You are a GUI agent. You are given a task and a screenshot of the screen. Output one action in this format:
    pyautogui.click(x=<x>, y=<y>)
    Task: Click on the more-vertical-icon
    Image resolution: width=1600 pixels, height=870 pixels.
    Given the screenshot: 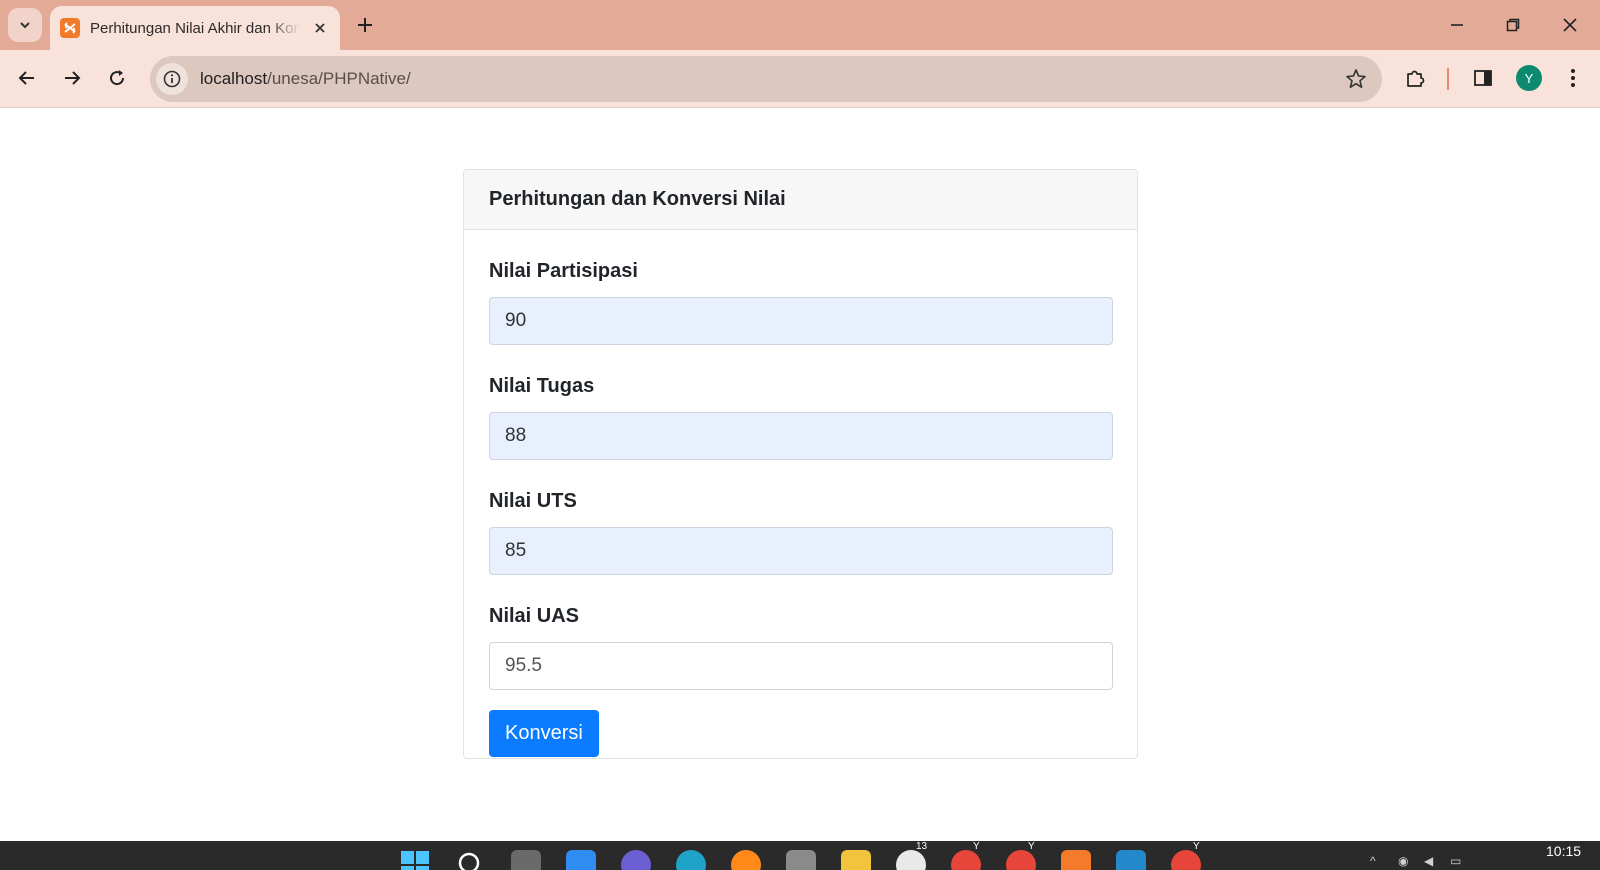 What is the action you would take?
    pyautogui.click(x=1573, y=78)
    